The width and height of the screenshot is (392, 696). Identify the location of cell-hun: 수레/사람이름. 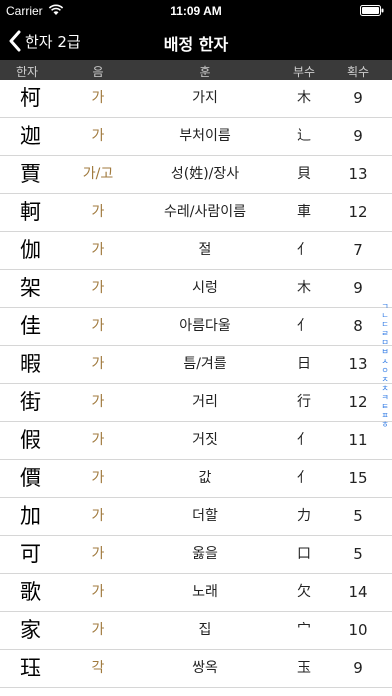
(205, 212).